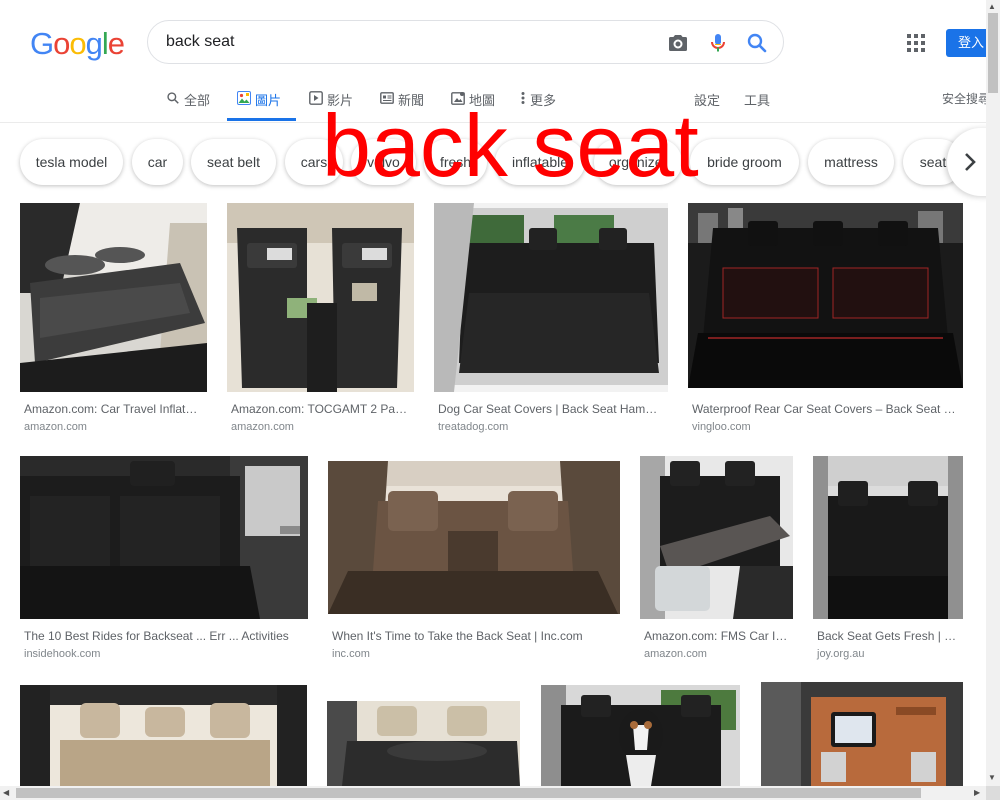  Describe the element at coordinates (261, 119) in the screenshot. I see `active-tab-indicator` at that location.